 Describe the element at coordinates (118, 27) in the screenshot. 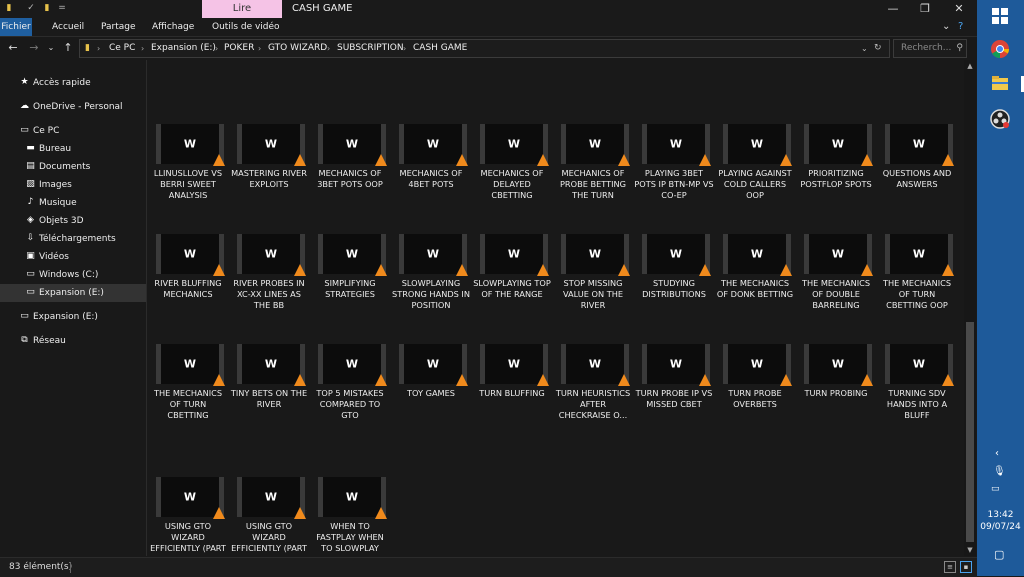

I see `tab-partage: Partage` at that location.